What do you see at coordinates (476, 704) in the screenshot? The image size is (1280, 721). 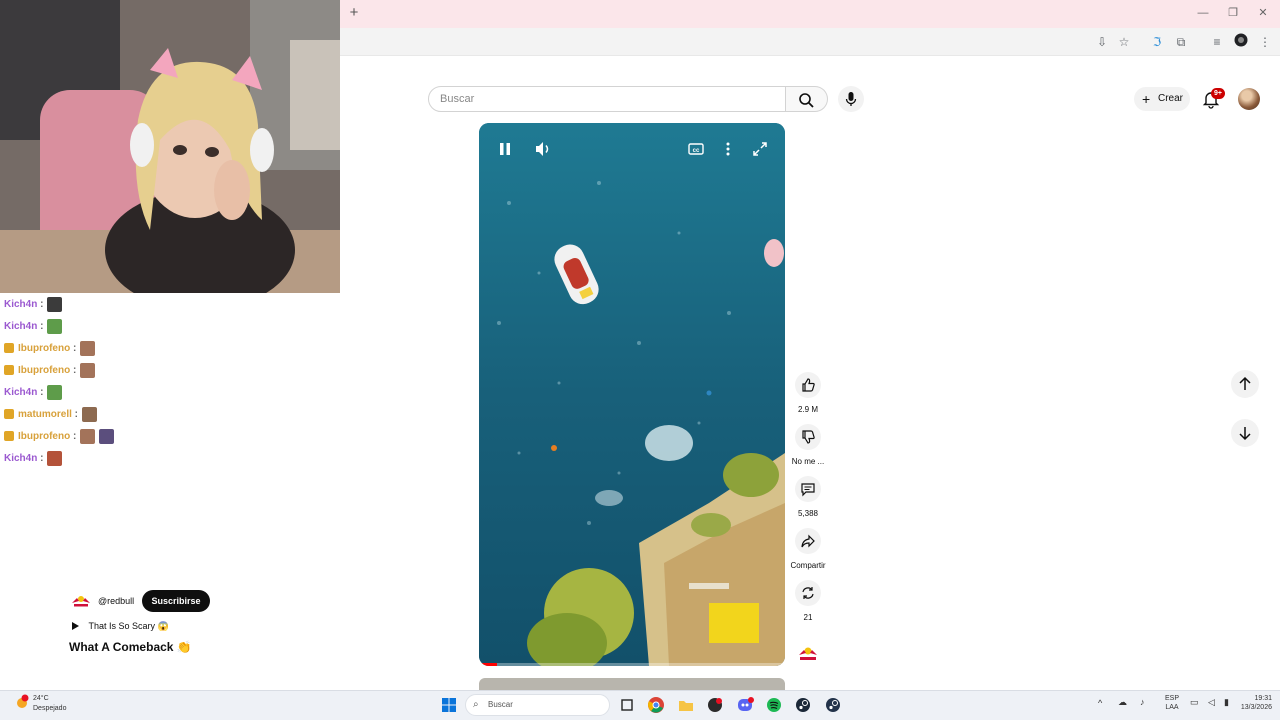 I see `search-icon: ⌕` at bounding box center [476, 704].